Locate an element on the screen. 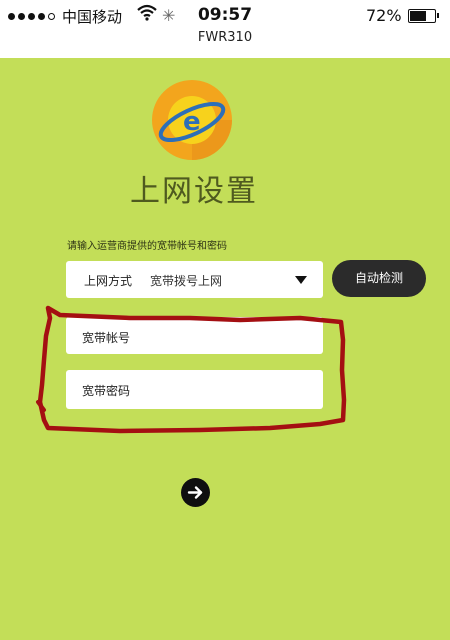 Image resolution: width=450 pixels, height=640 pixels. connection-type-select: 上网方式 宽带拨号上网 is located at coordinates (194, 279).